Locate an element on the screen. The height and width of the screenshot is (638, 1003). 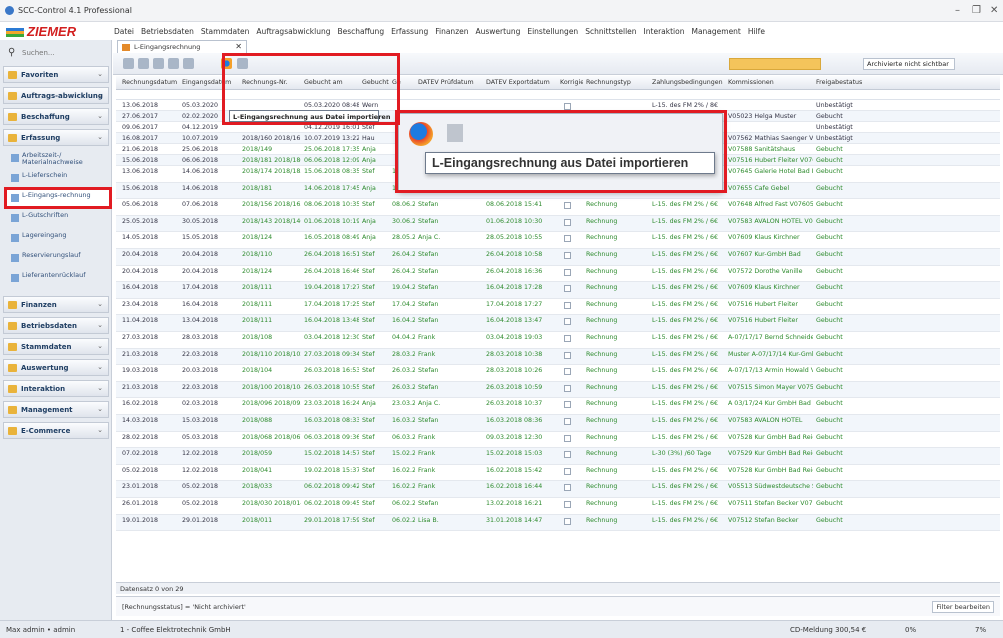
column-header-11: Kommissionen is located at coordinates (770, 82).